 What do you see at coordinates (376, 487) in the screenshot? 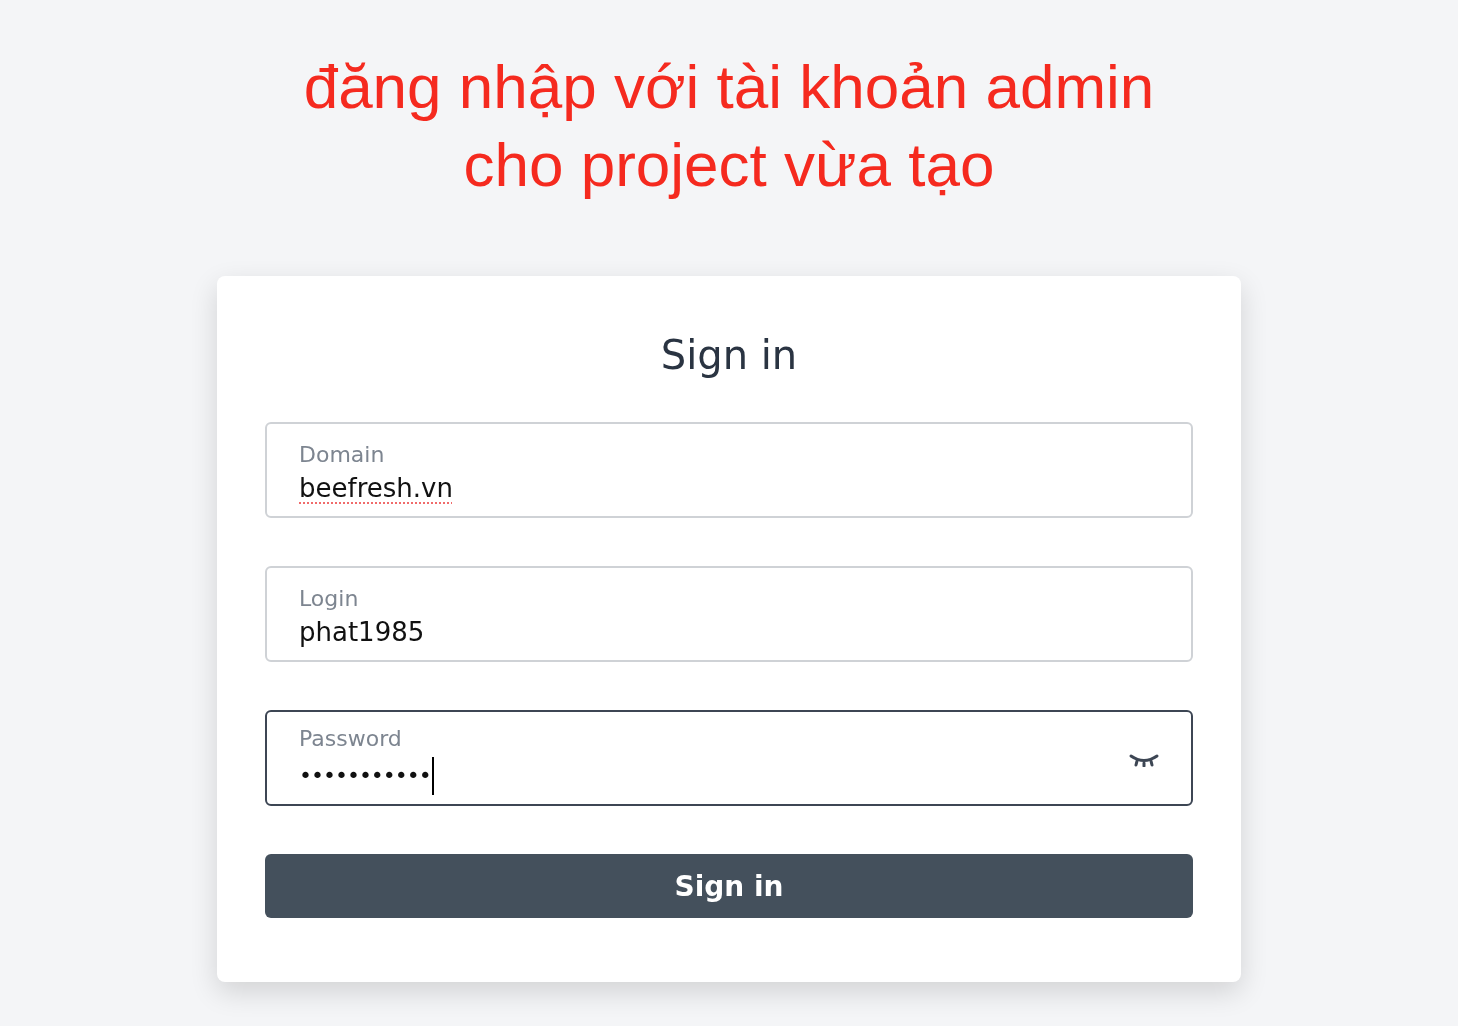
I see `field-value: beefresh.vn` at bounding box center [376, 487].